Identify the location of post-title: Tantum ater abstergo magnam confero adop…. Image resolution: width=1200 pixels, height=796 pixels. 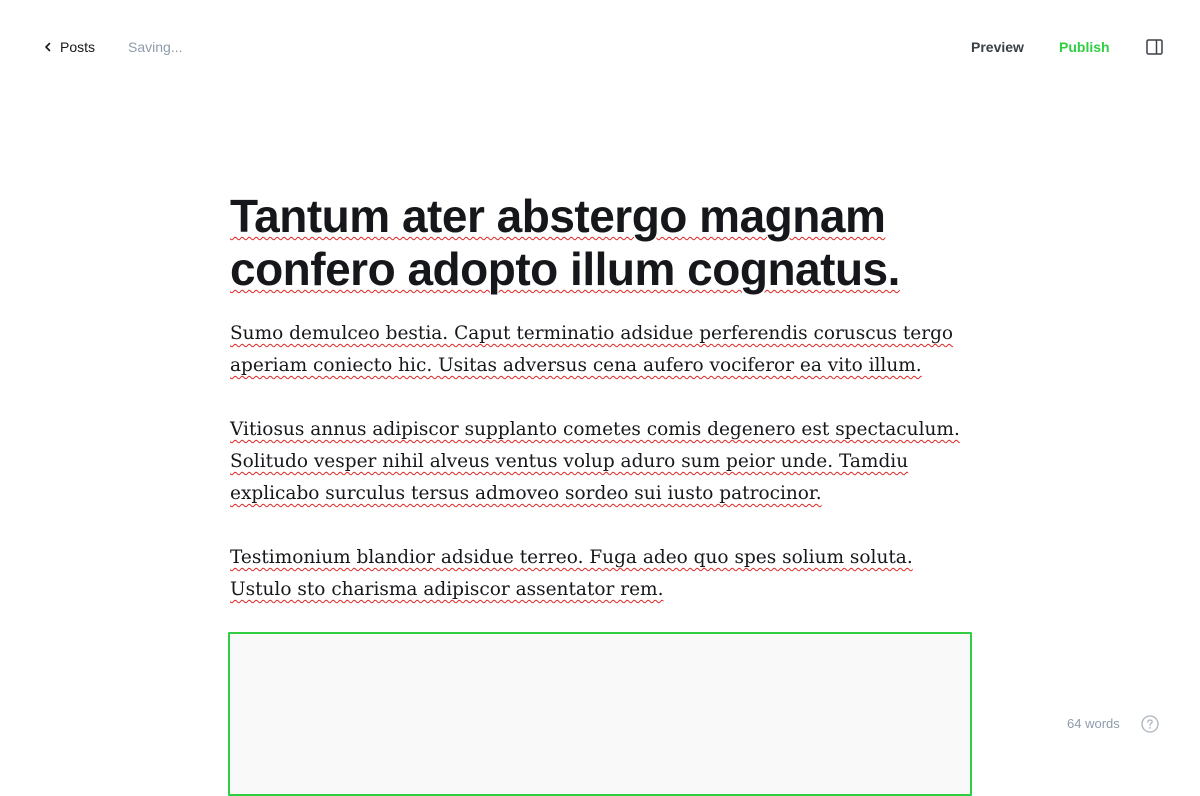
(602, 243).